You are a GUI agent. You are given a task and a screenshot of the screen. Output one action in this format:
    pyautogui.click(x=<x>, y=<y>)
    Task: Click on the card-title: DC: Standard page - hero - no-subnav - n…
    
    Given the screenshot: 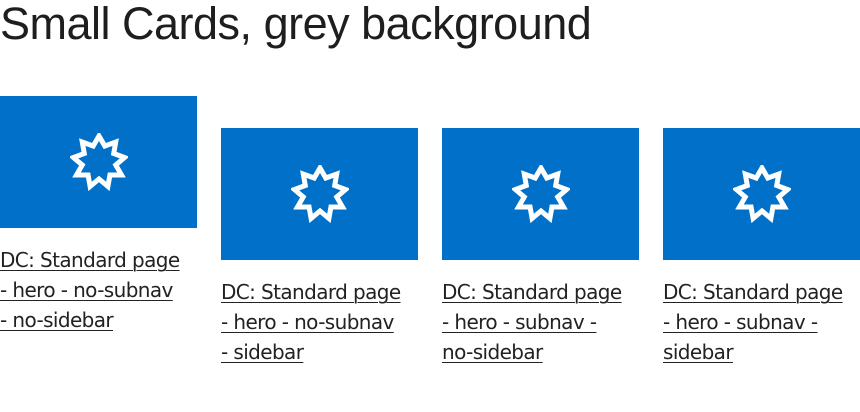 What is the action you would take?
    pyautogui.click(x=90, y=290)
    